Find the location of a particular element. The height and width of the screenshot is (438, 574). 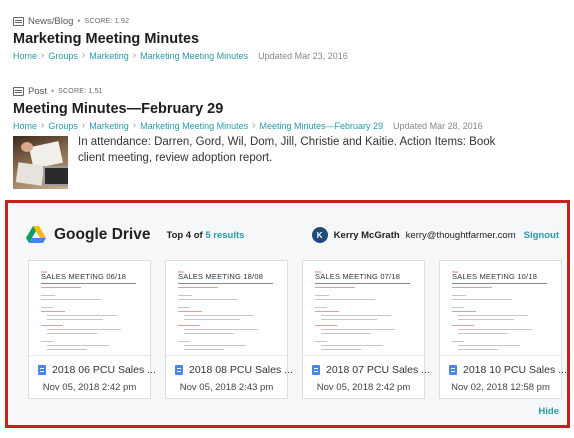

google-drive-title: Google Drive is located at coordinates (102, 234).